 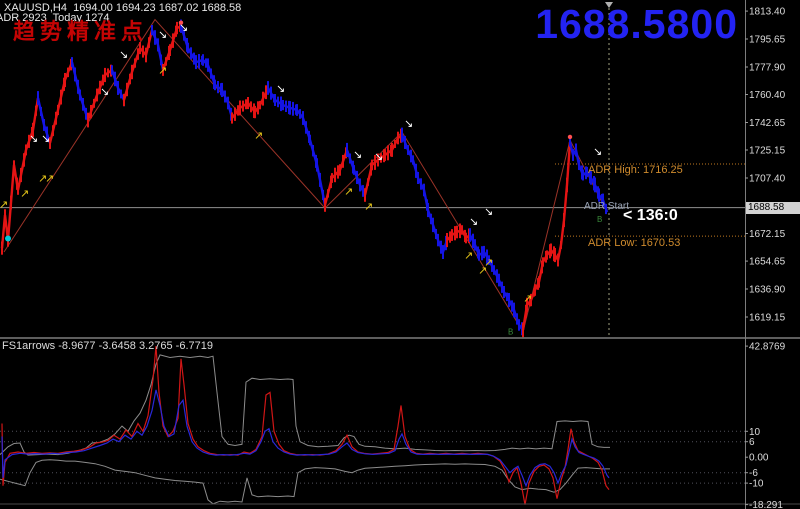 I want to click on current-price-axis-tag: 1688.58, so click(x=773, y=208).